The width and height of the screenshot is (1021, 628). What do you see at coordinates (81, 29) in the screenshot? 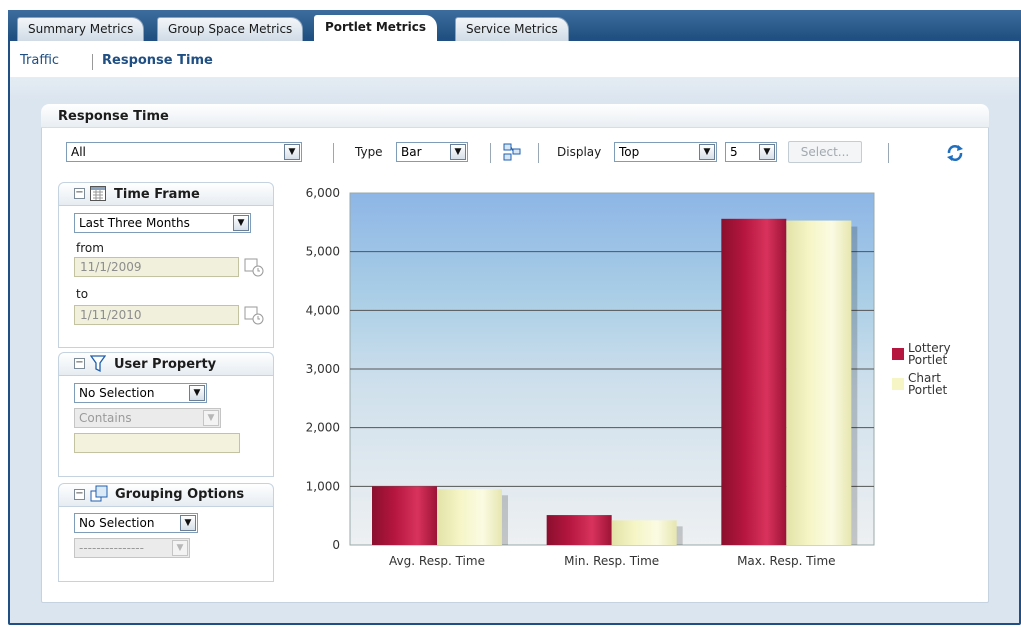
I see `tab-summary-metrics: Summary Metrics` at bounding box center [81, 29].